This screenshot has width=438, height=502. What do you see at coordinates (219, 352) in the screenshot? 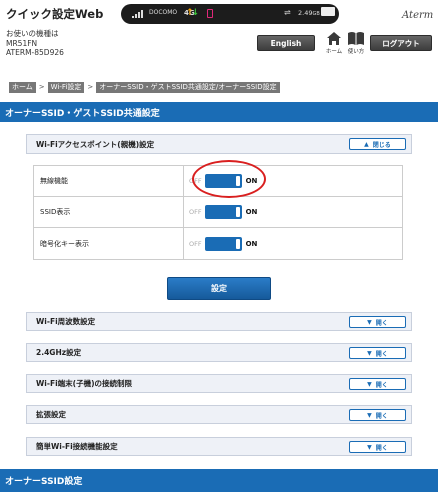
I see `accordion-2-4ghz: 2.4GHz設定 ▼ 開く` at bounding box center [219, 352].